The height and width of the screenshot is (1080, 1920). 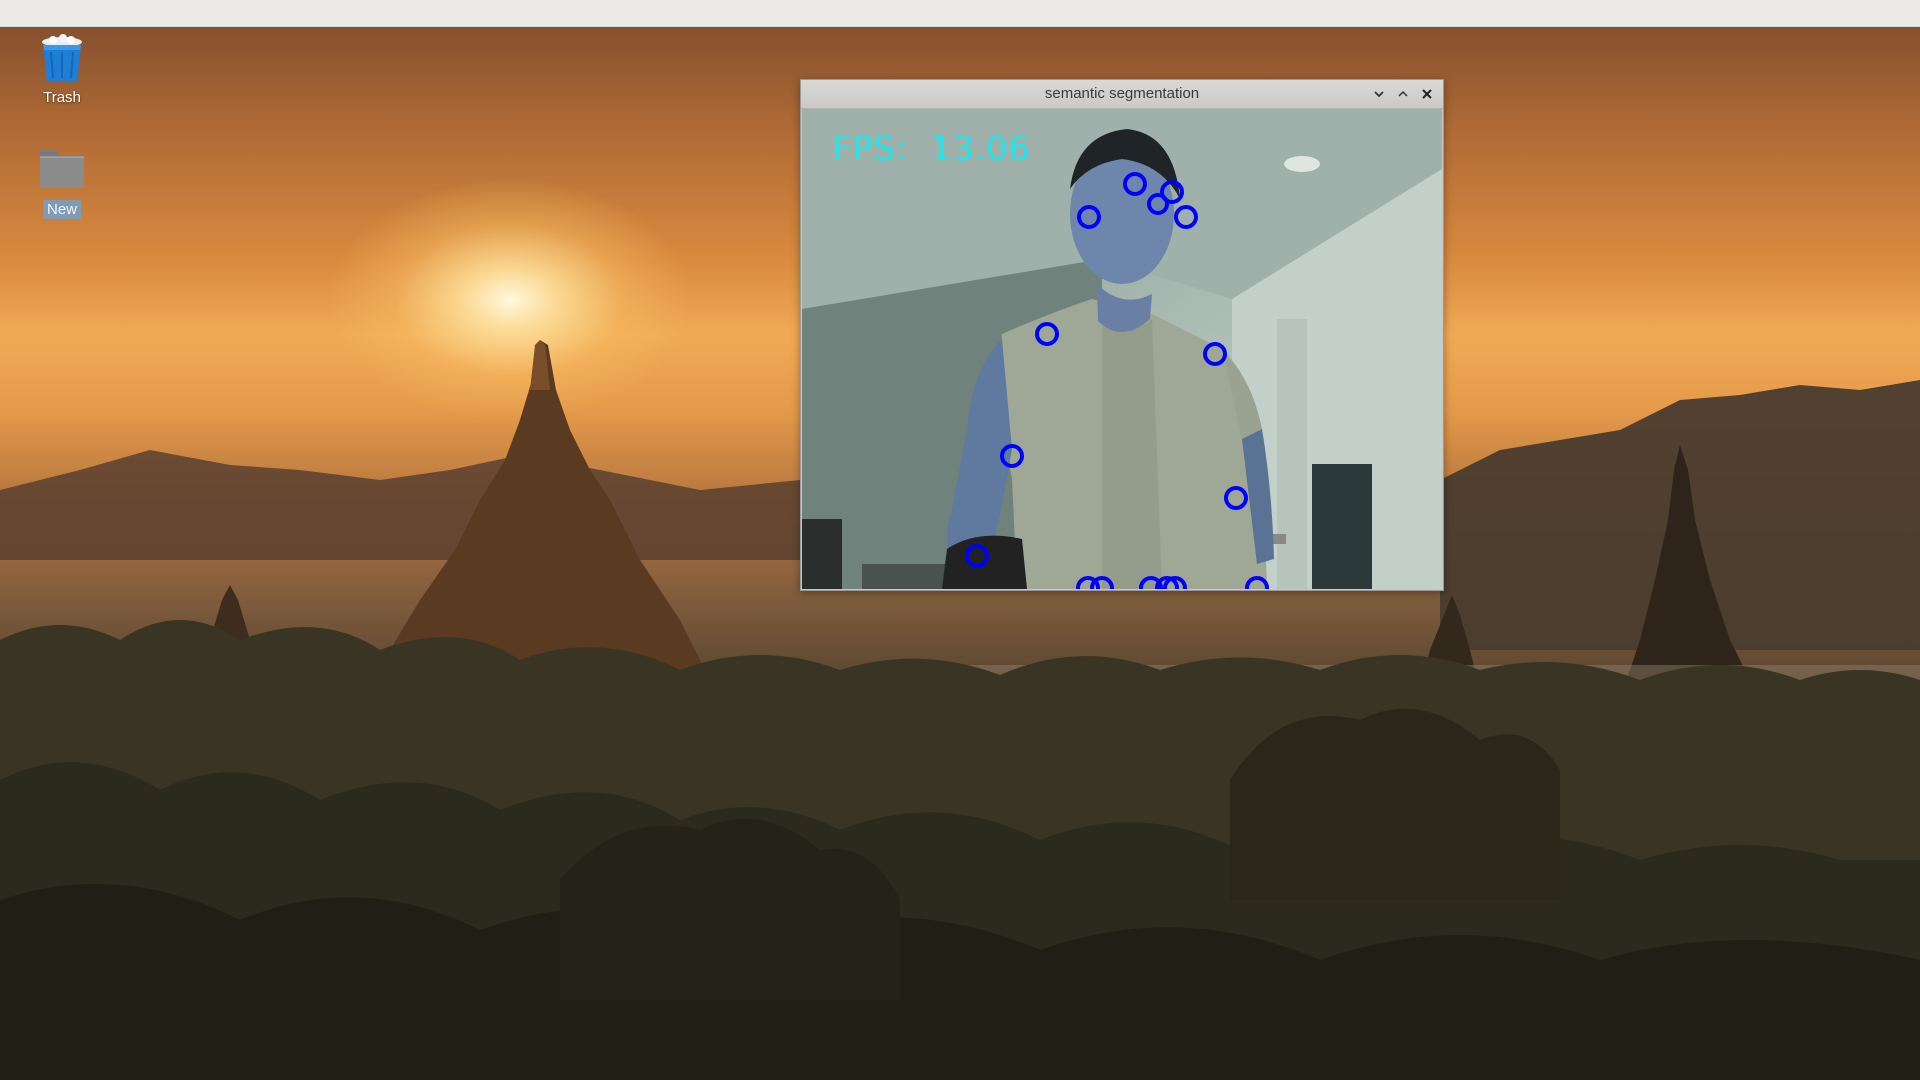 What do you see at coordinates (1342, 526) in the screenshot?
I see `dark-door` at bounding box center [1342, 526].